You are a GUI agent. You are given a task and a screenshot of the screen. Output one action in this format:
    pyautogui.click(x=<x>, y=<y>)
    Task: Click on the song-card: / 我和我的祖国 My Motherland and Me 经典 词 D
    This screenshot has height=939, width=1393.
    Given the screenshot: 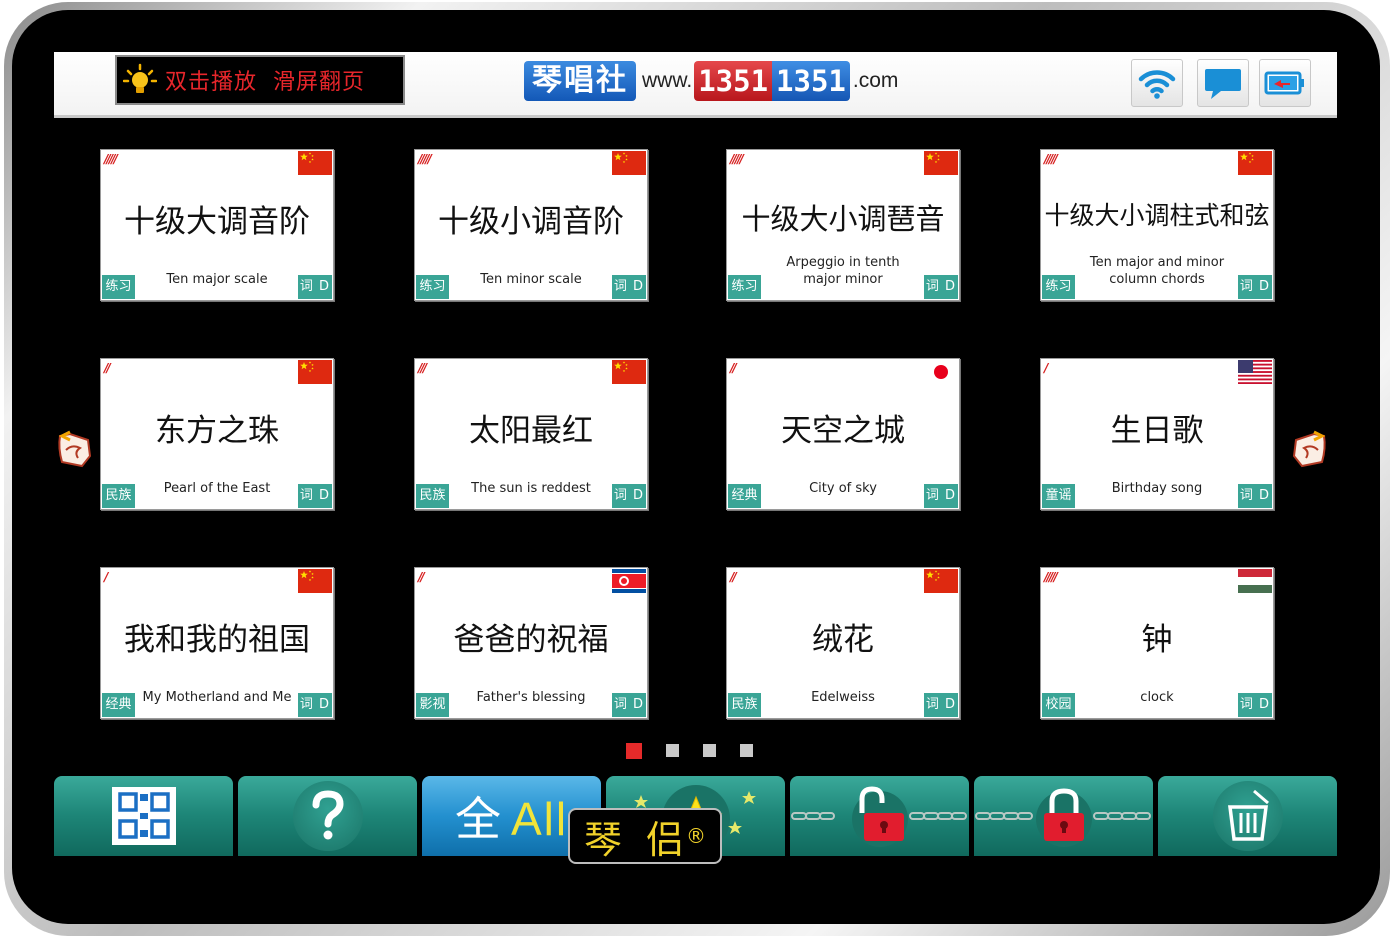 What is the action you would take?
    pyautogui.click(x=217, y=643)
    